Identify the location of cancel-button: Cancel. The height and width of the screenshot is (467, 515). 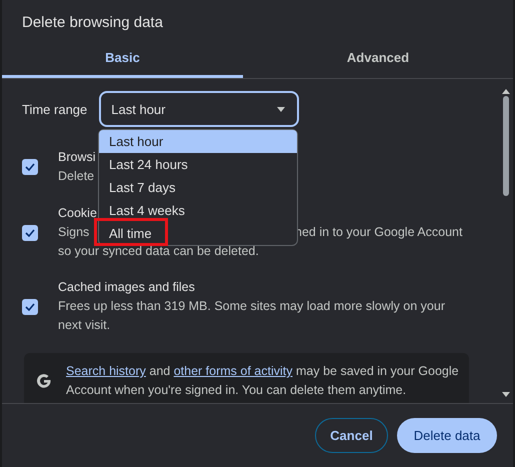
(351, 435).